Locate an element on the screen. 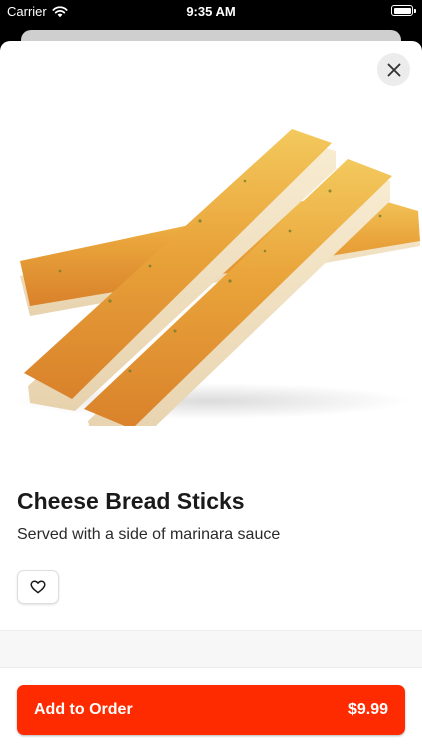 This screenshot has width=422, height=750. battery-level is located at coordinates (402, 10).